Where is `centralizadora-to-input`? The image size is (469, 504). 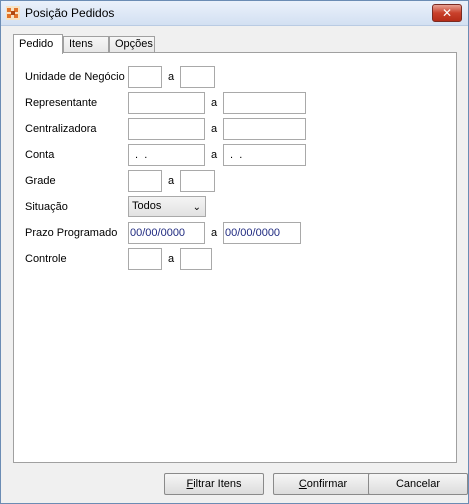 centralizadora-to-input is located at coordinates (264, 129).